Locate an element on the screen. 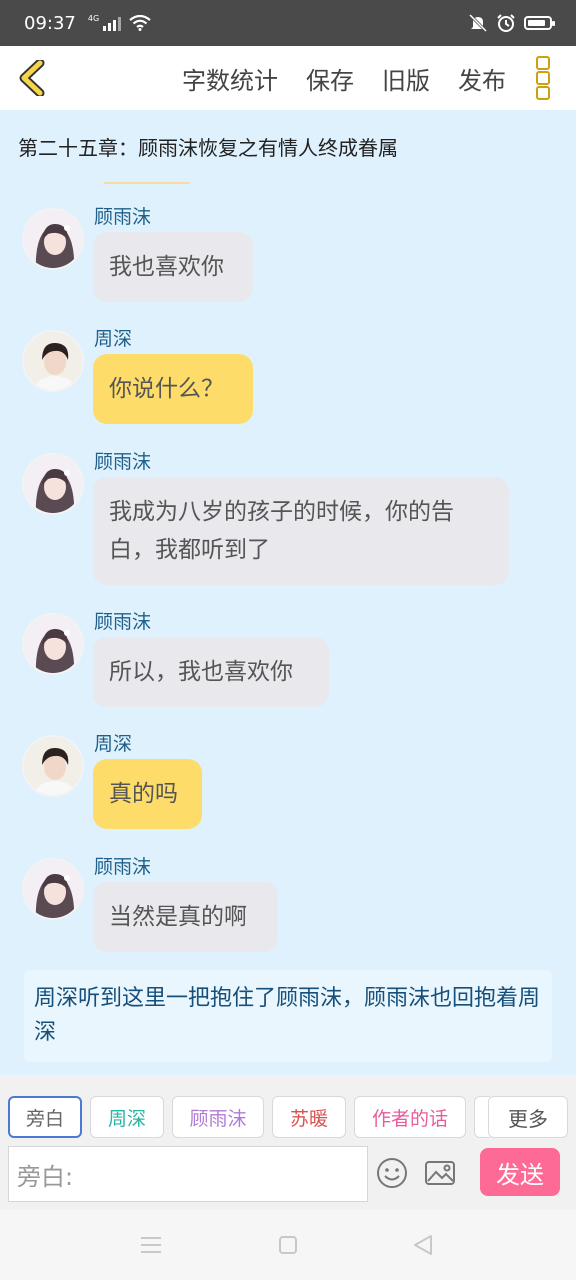 Image resolution: width=576 pixels, height=1280 pixels. more-menu-icon is located at coordinates (544, 78).